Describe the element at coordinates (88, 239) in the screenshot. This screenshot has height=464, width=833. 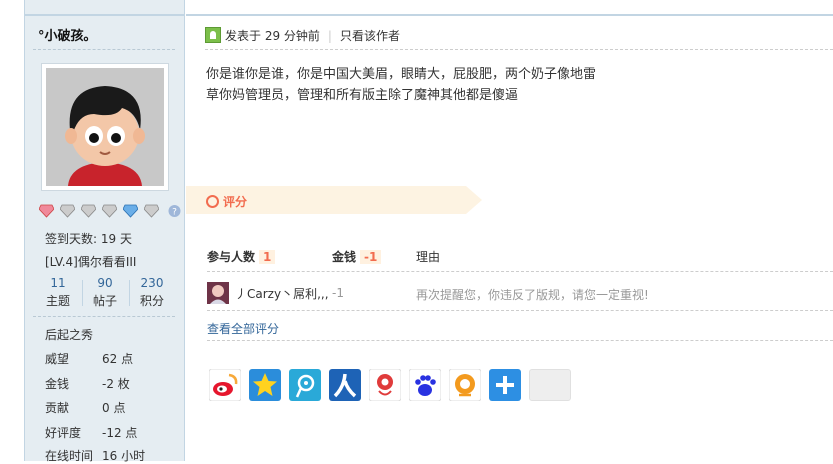
I see `signin-days: 签到天数: 19 天` at that location.